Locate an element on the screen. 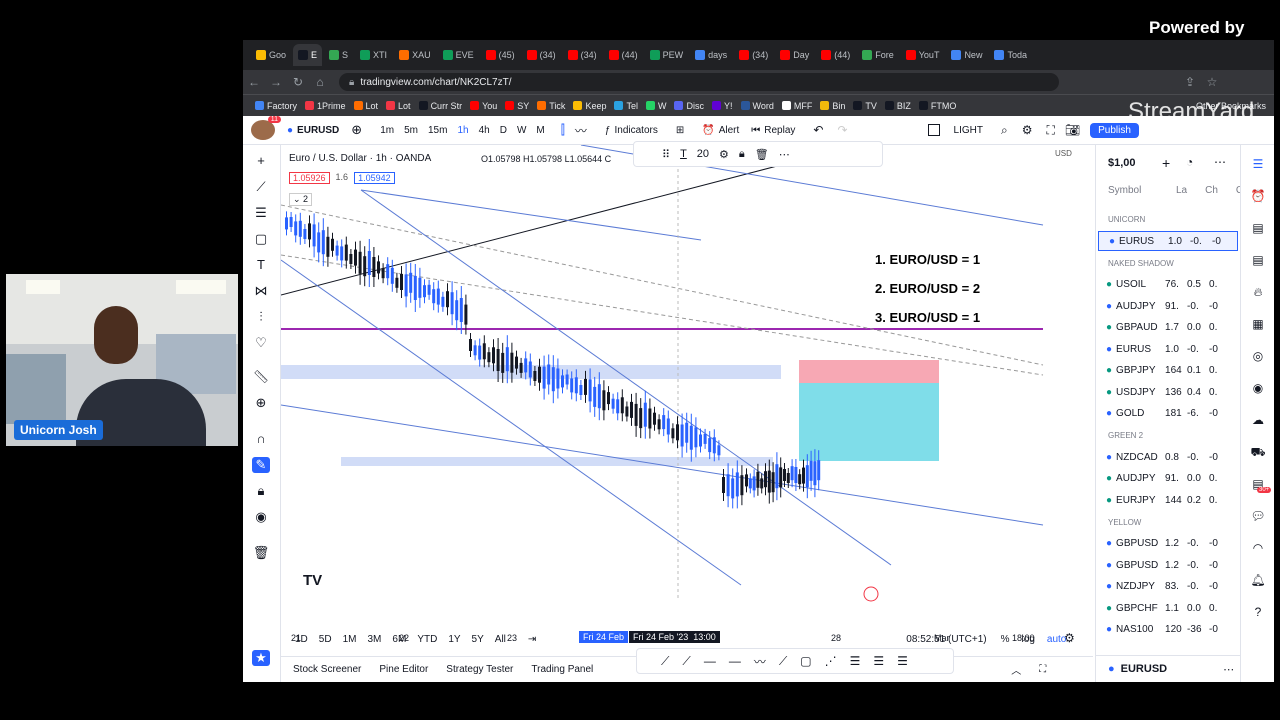 This screenshot has width=1280, height=720. timeframe-4h: 4h is located at coordinates (484, 130).